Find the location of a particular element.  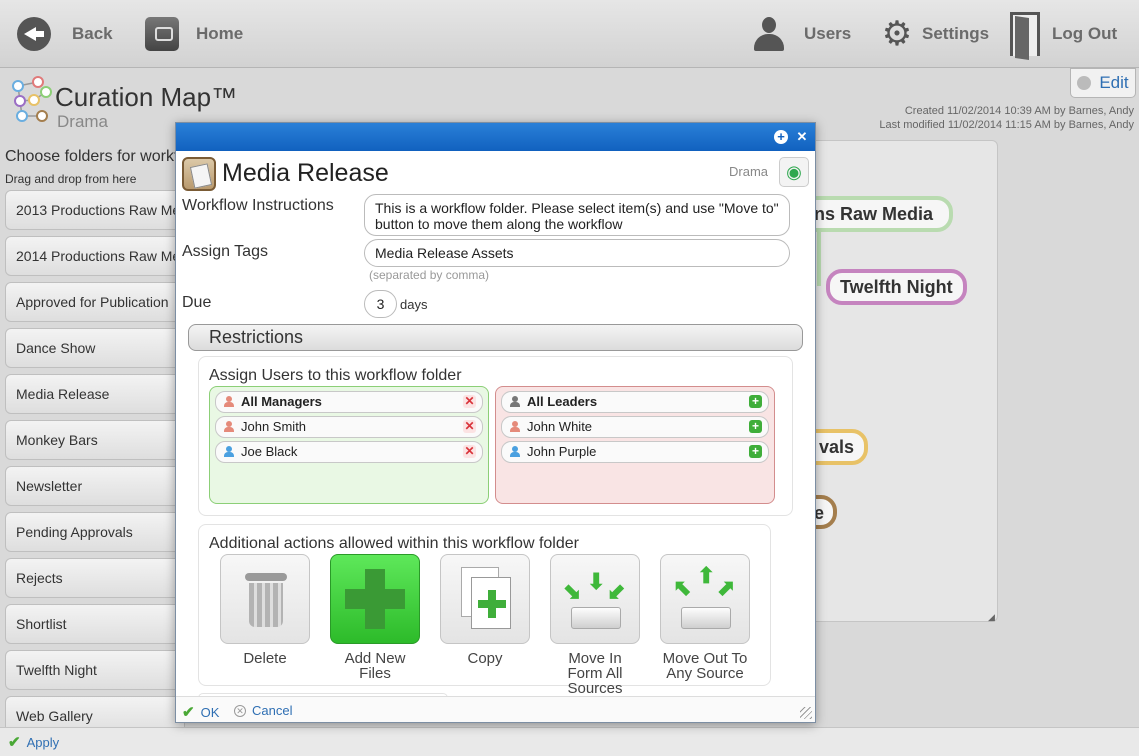

plus-icon is located at coordinates (375, 599).